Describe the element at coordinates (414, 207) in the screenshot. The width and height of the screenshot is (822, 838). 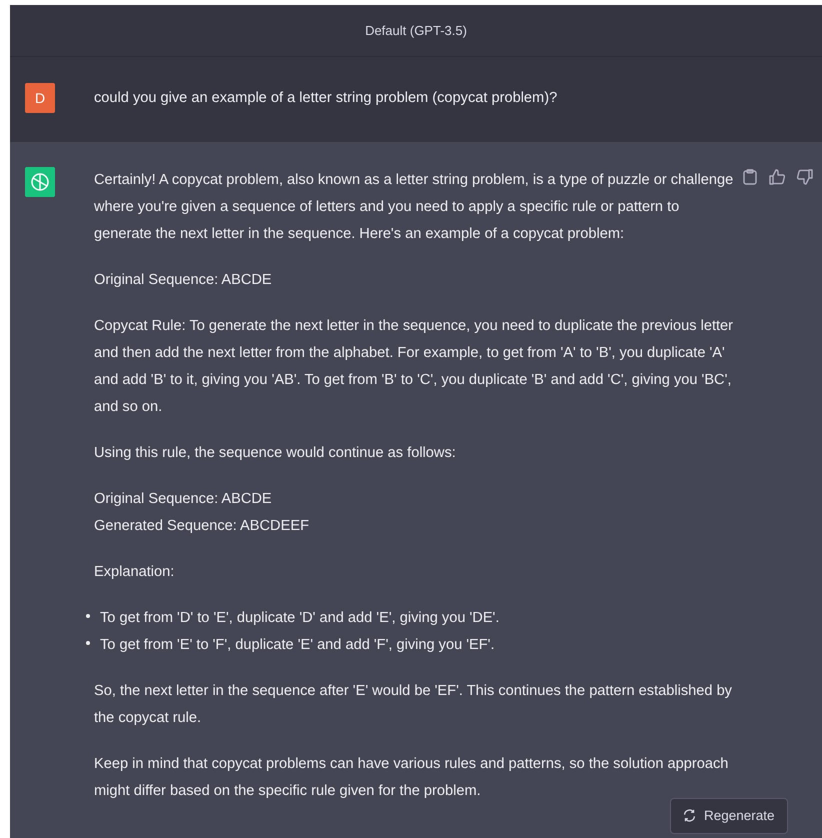
I see `response-paragraph: Certainly! A copycat problem, also known as a letter string problem, is a type of puzzle or challenge where you're given a sequence of letters and you need to apply a specific rule or pattern to generate the next letter in the sequence. Here's an example of a copycat problem:` at that location.